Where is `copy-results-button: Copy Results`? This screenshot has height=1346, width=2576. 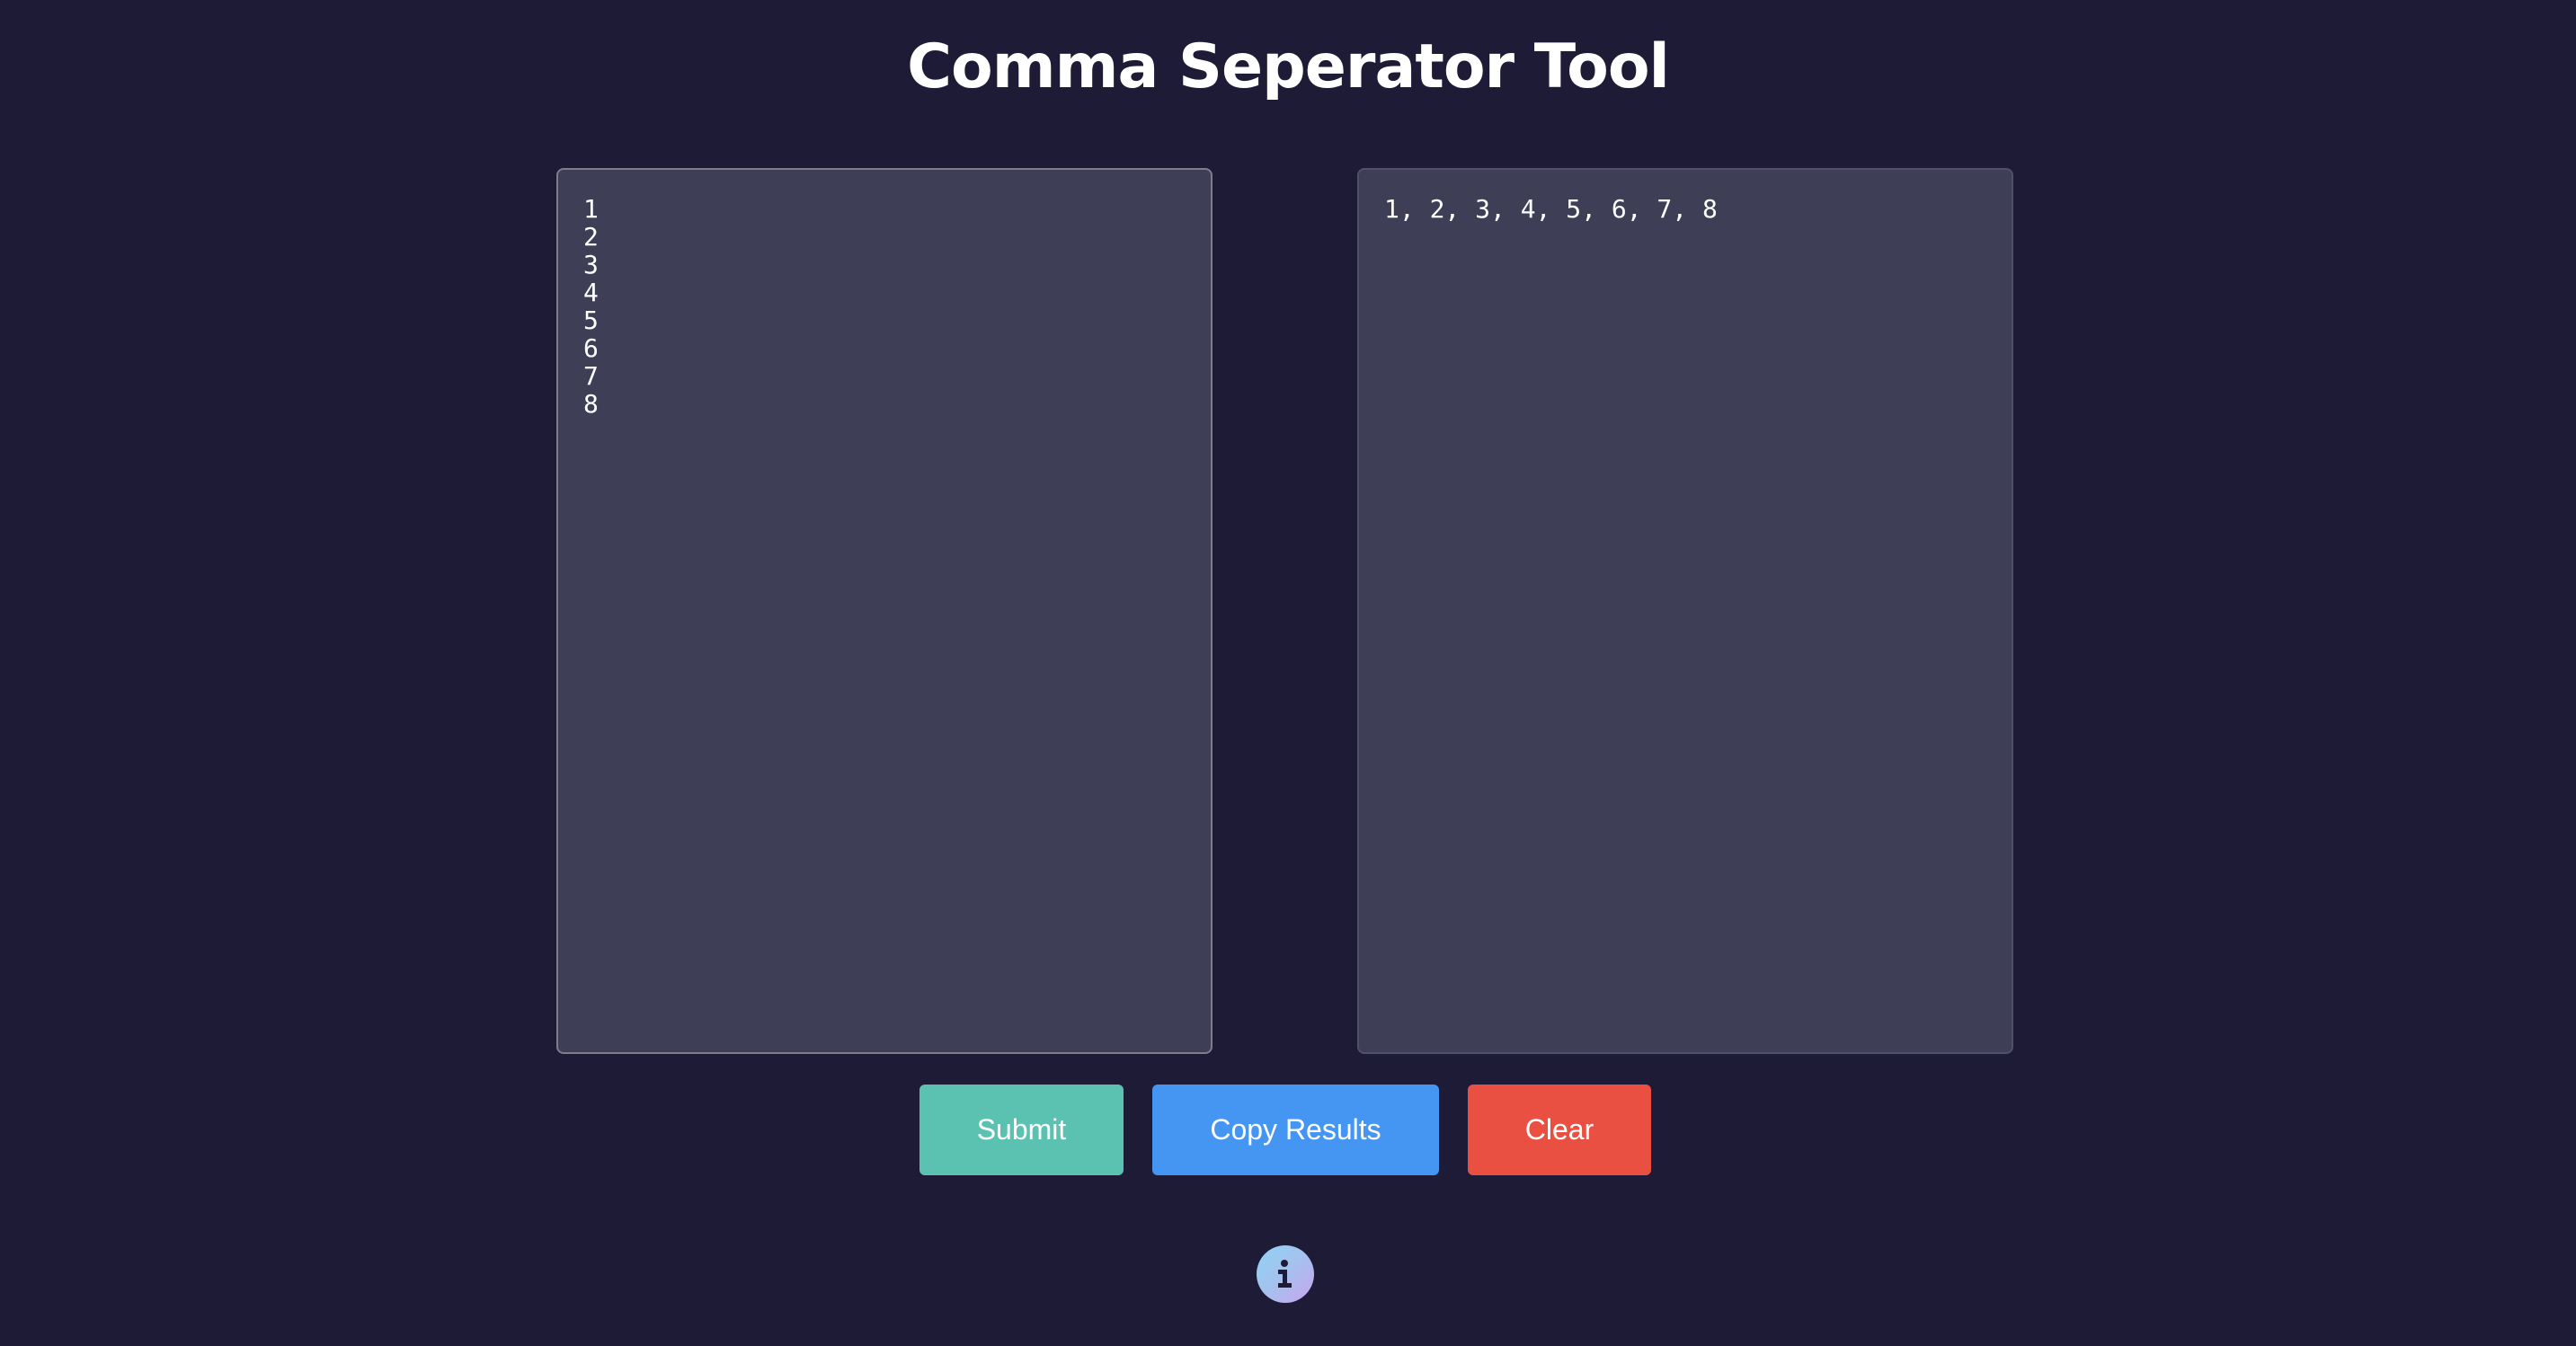 copy-results-button: Copy Results is located at coordinates (1295, 1130).